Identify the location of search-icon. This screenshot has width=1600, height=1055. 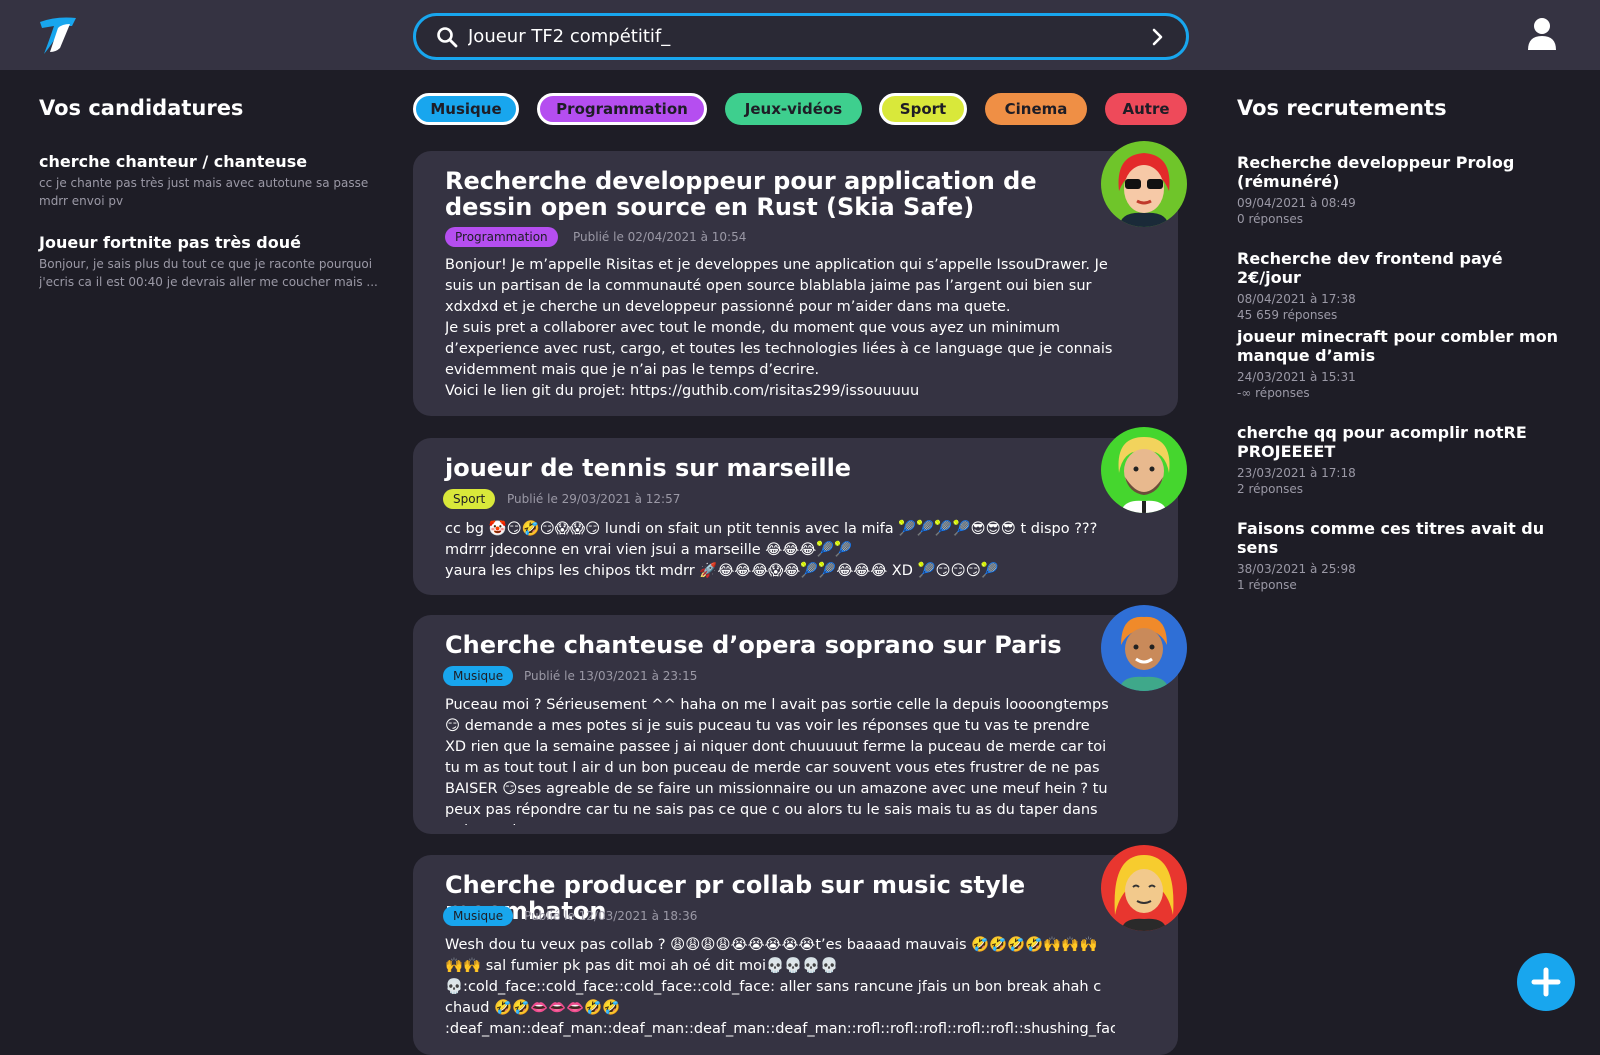
(447, 37).